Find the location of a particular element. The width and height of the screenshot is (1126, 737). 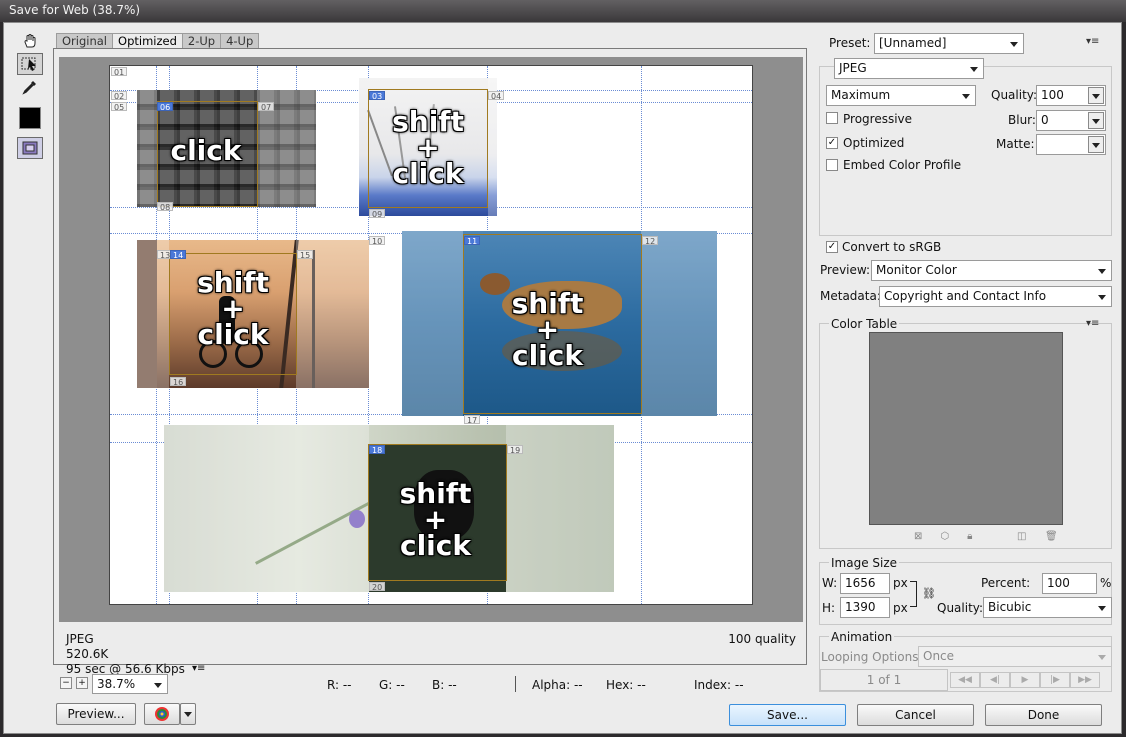

optimized-checkbox: ✓ is located at coordinates (832, 143).